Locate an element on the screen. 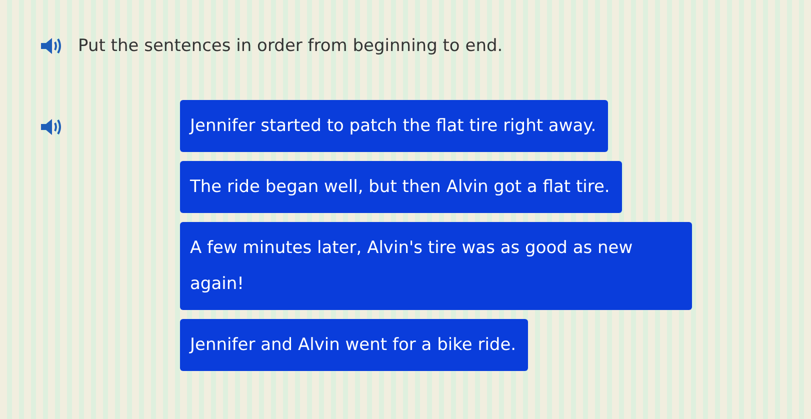 The image size is (811, 419). sentence-tile: A few minutes later, Alvin's tire was as good as new again! is located at coordinates (436, 266).